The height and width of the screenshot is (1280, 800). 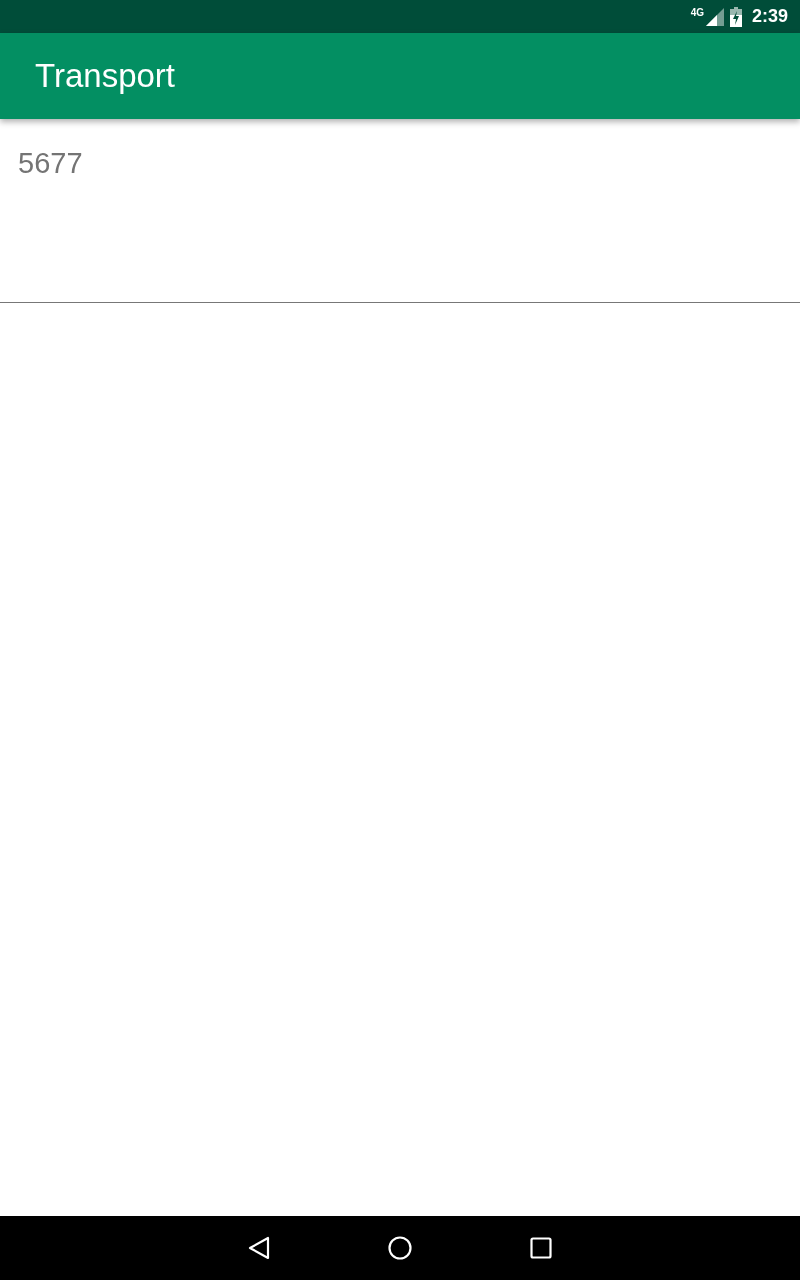 I want to click on home-icon, so click(x=400, y=1248).